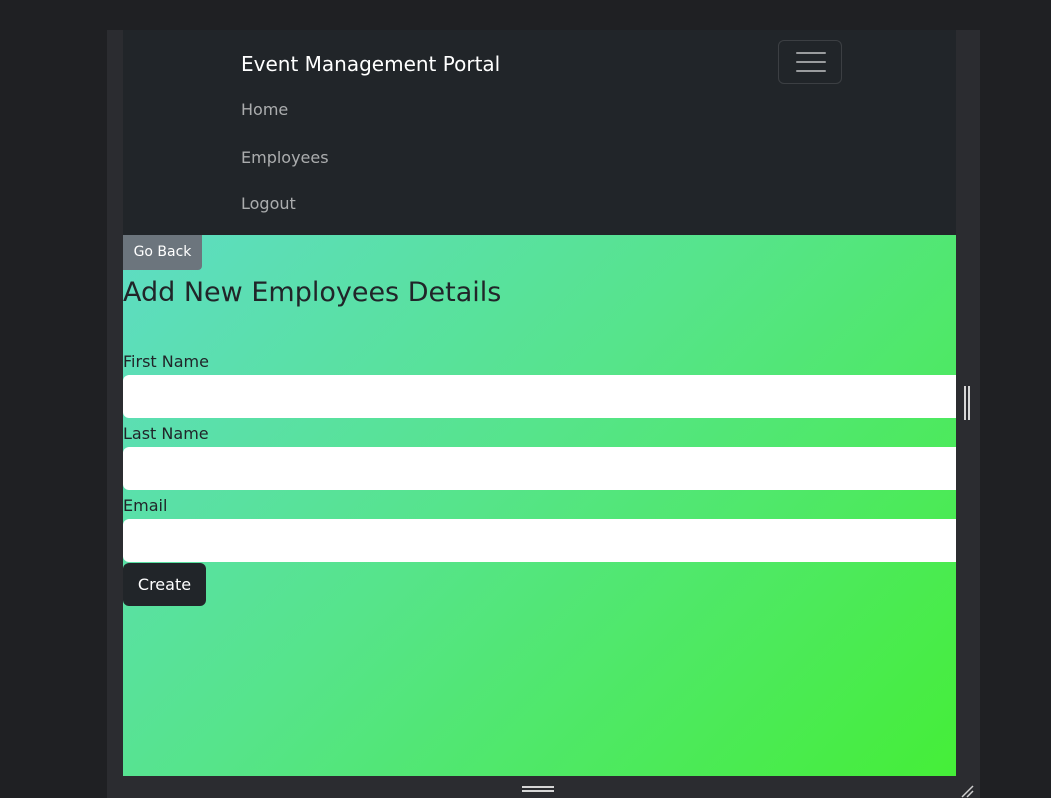 The height and width of the screenshot is (798, 1051). I want to click on hamburger-menu-icon, so click(811, 62).